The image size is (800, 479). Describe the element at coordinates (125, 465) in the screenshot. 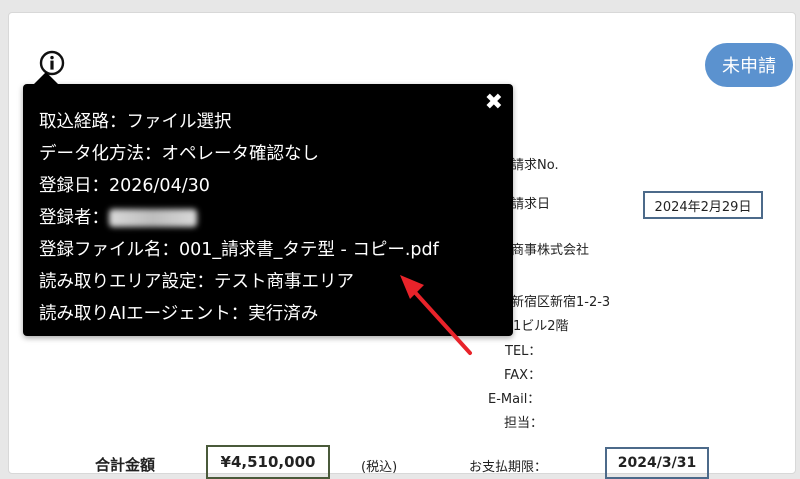

I see `total-amount-label: 合計金額` at that location.